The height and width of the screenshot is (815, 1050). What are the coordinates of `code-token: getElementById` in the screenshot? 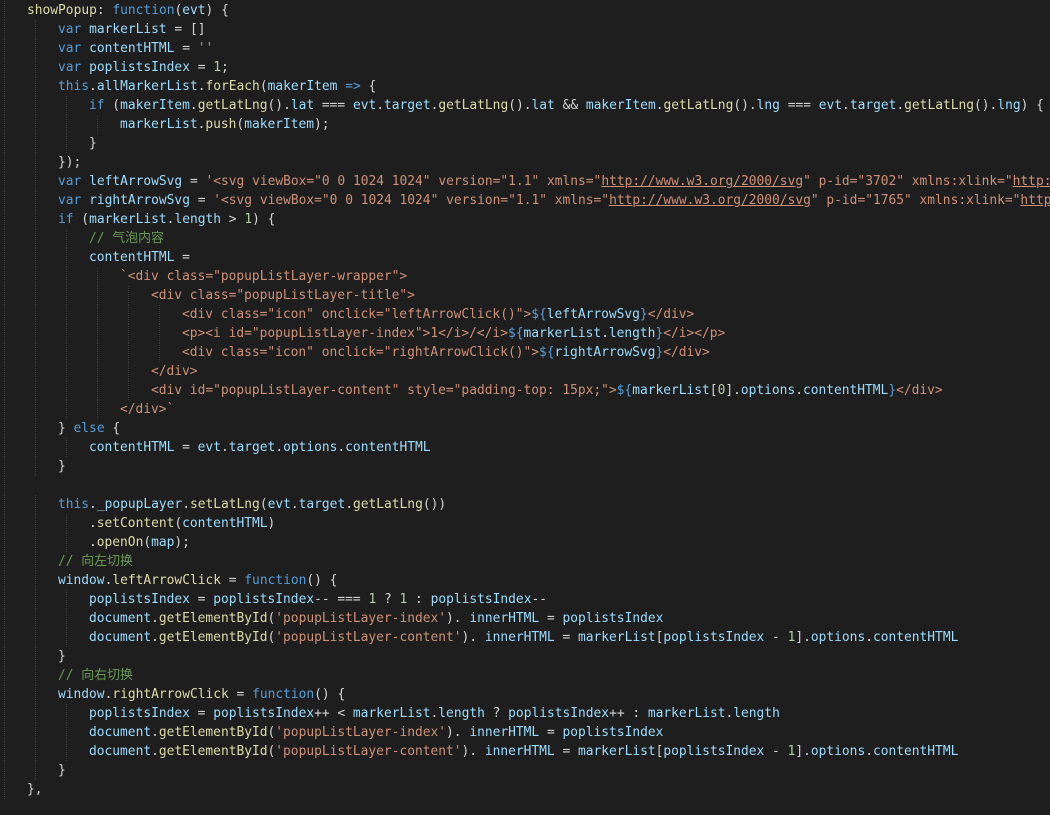 It's located at (213, 751).